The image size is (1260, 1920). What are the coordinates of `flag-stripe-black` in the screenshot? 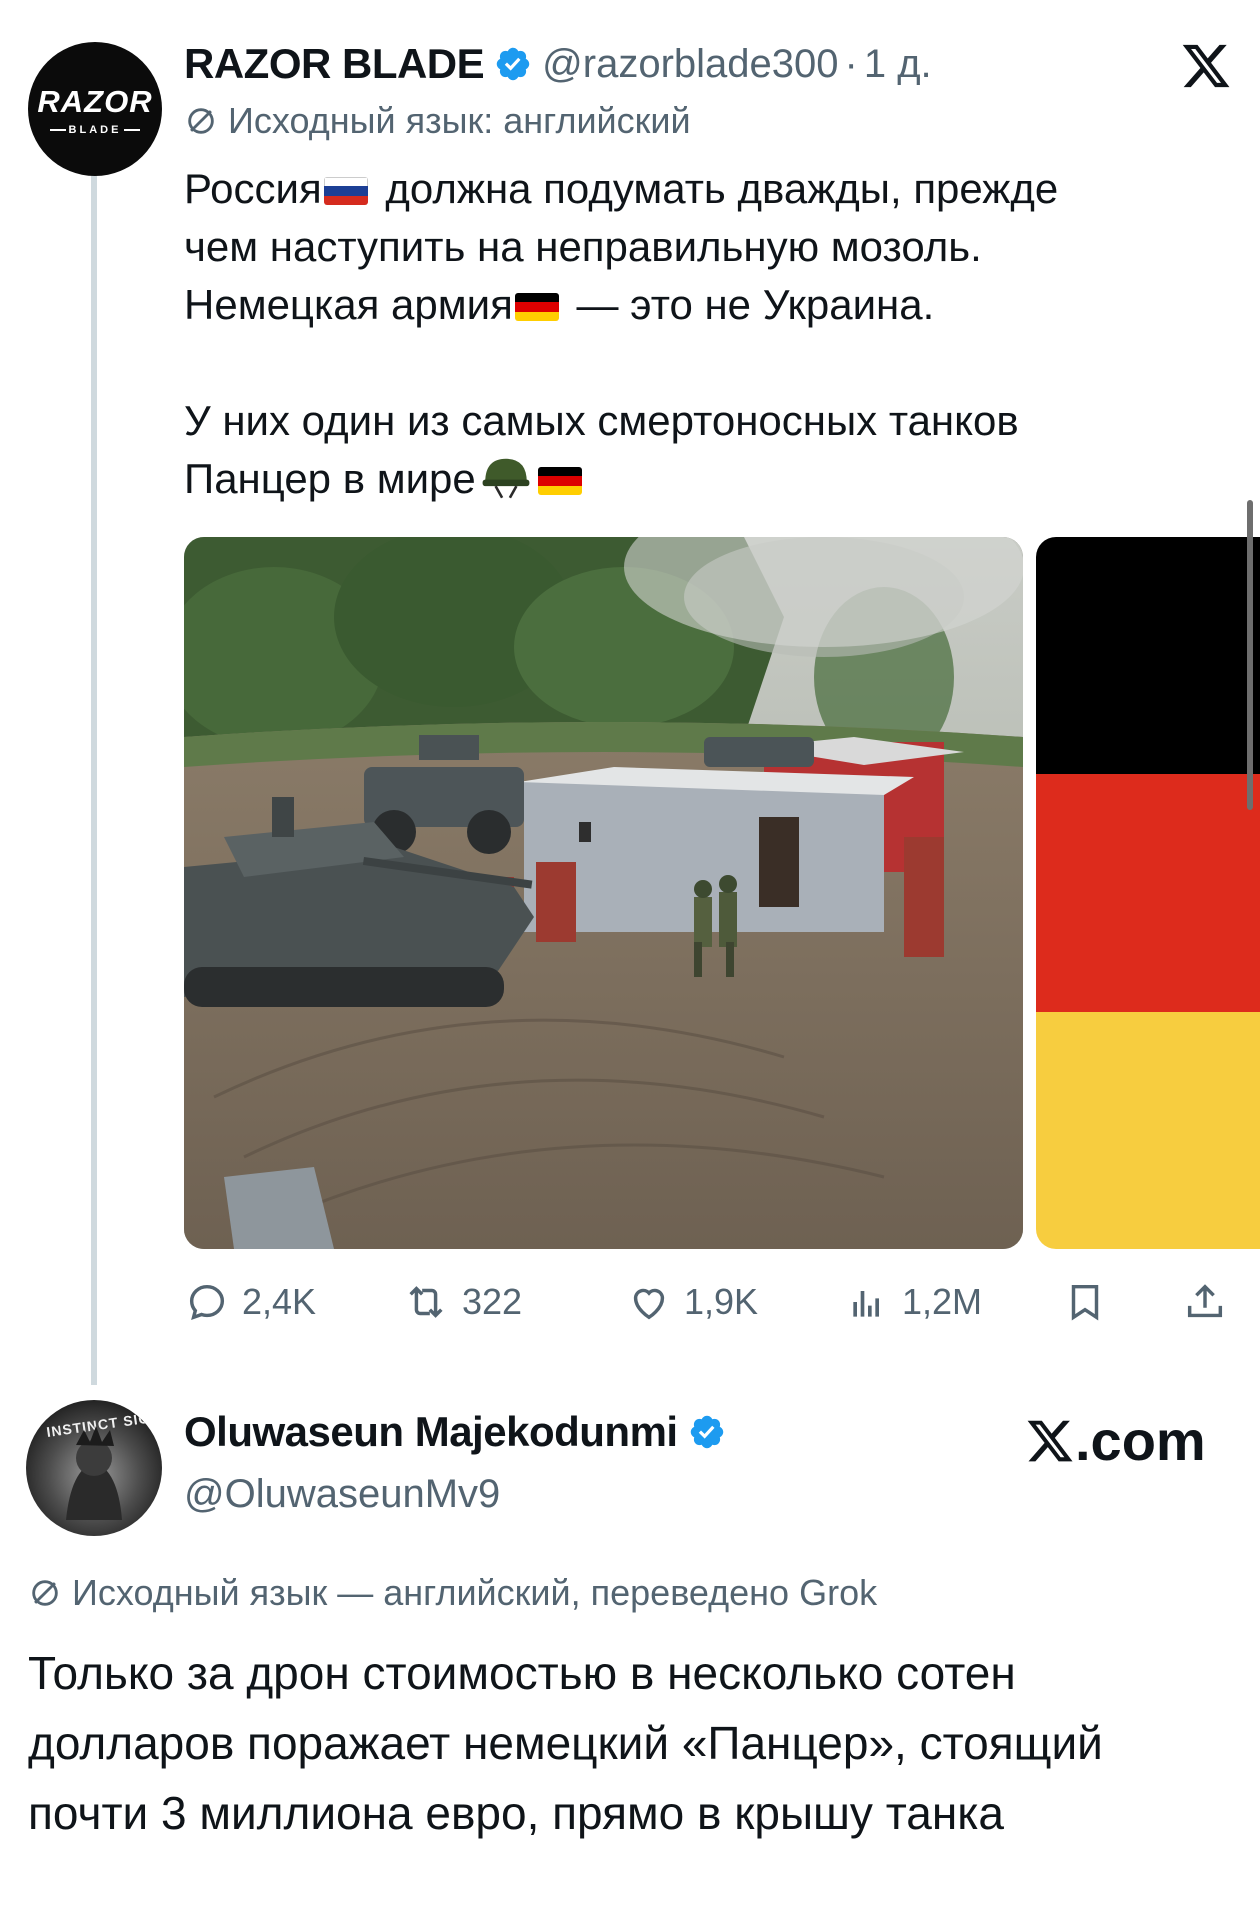 It's located at (1148, 656).